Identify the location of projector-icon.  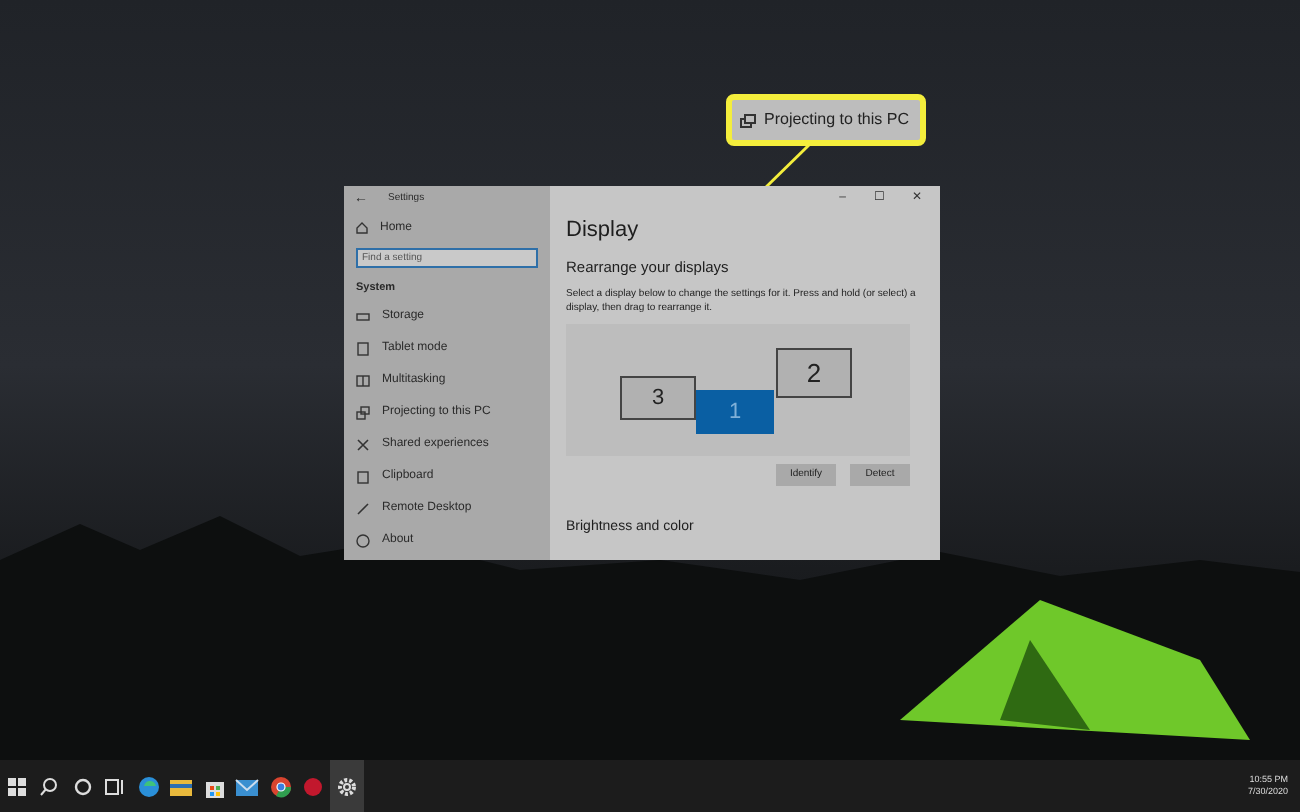
(748, 120).